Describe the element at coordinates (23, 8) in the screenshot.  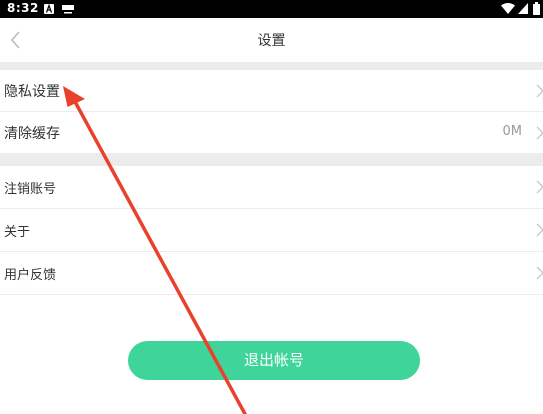
I see `status-time: 8:32` at that location.